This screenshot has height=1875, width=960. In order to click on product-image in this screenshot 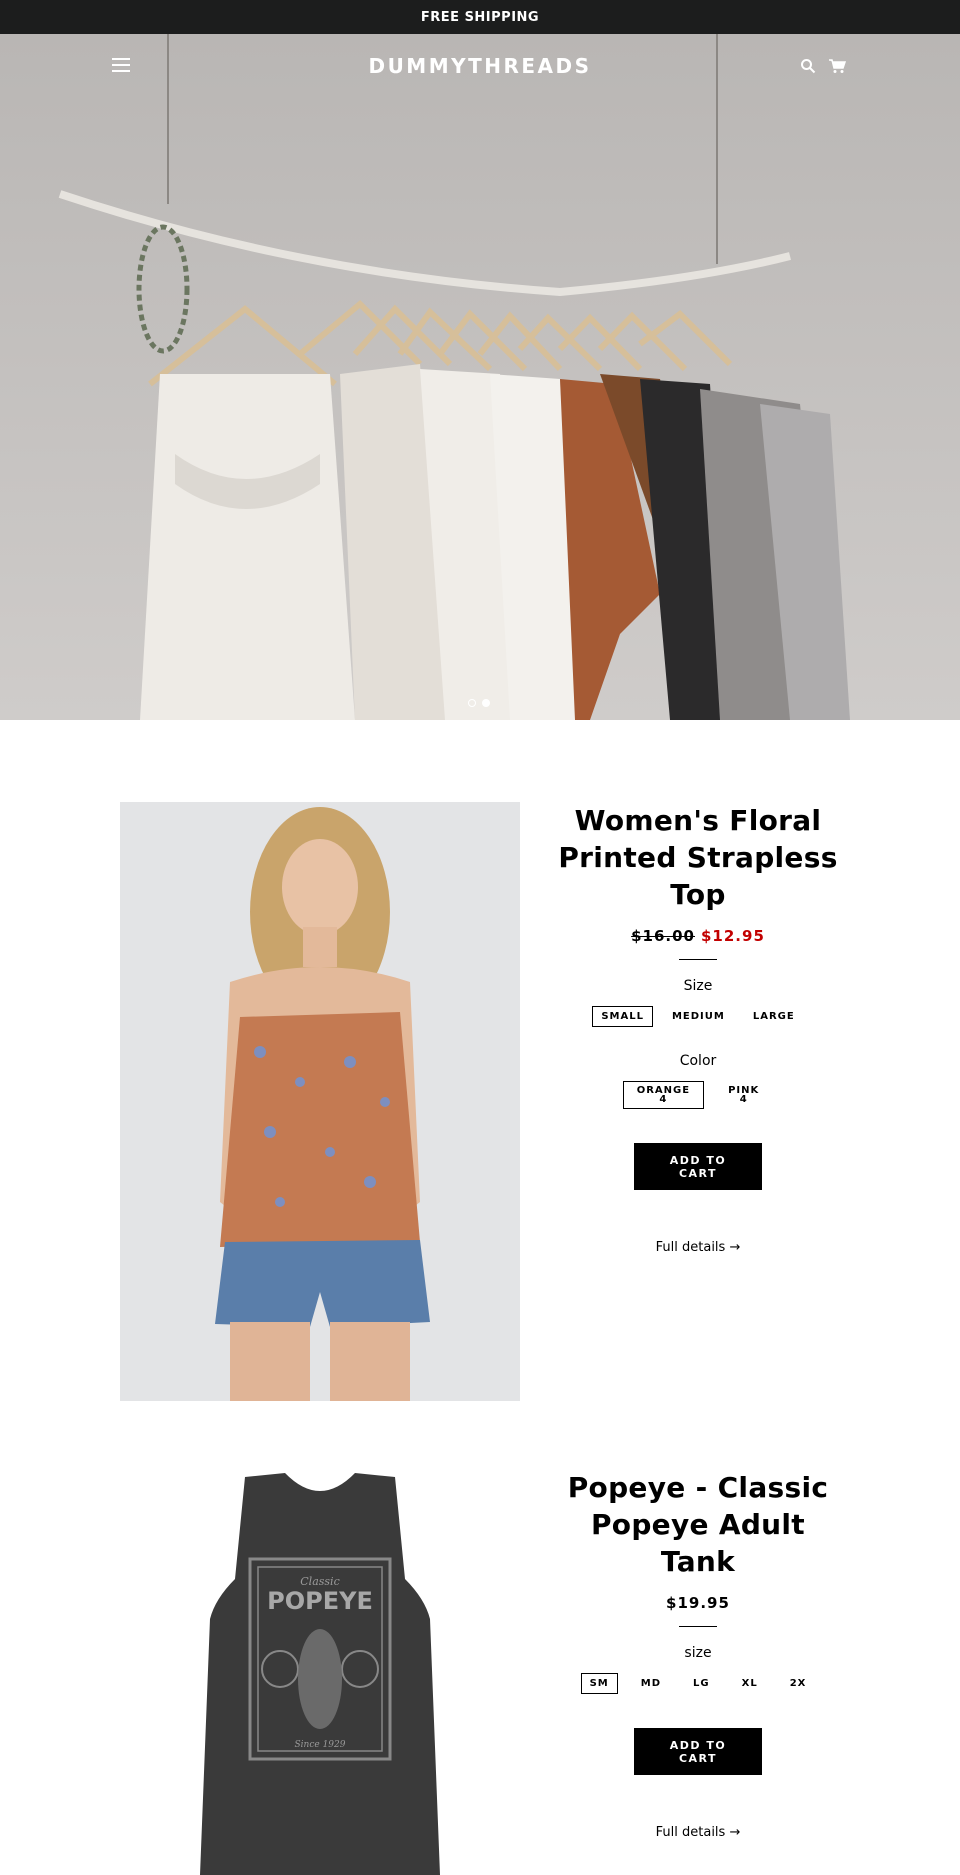, I will do `click(320, 1101)`.